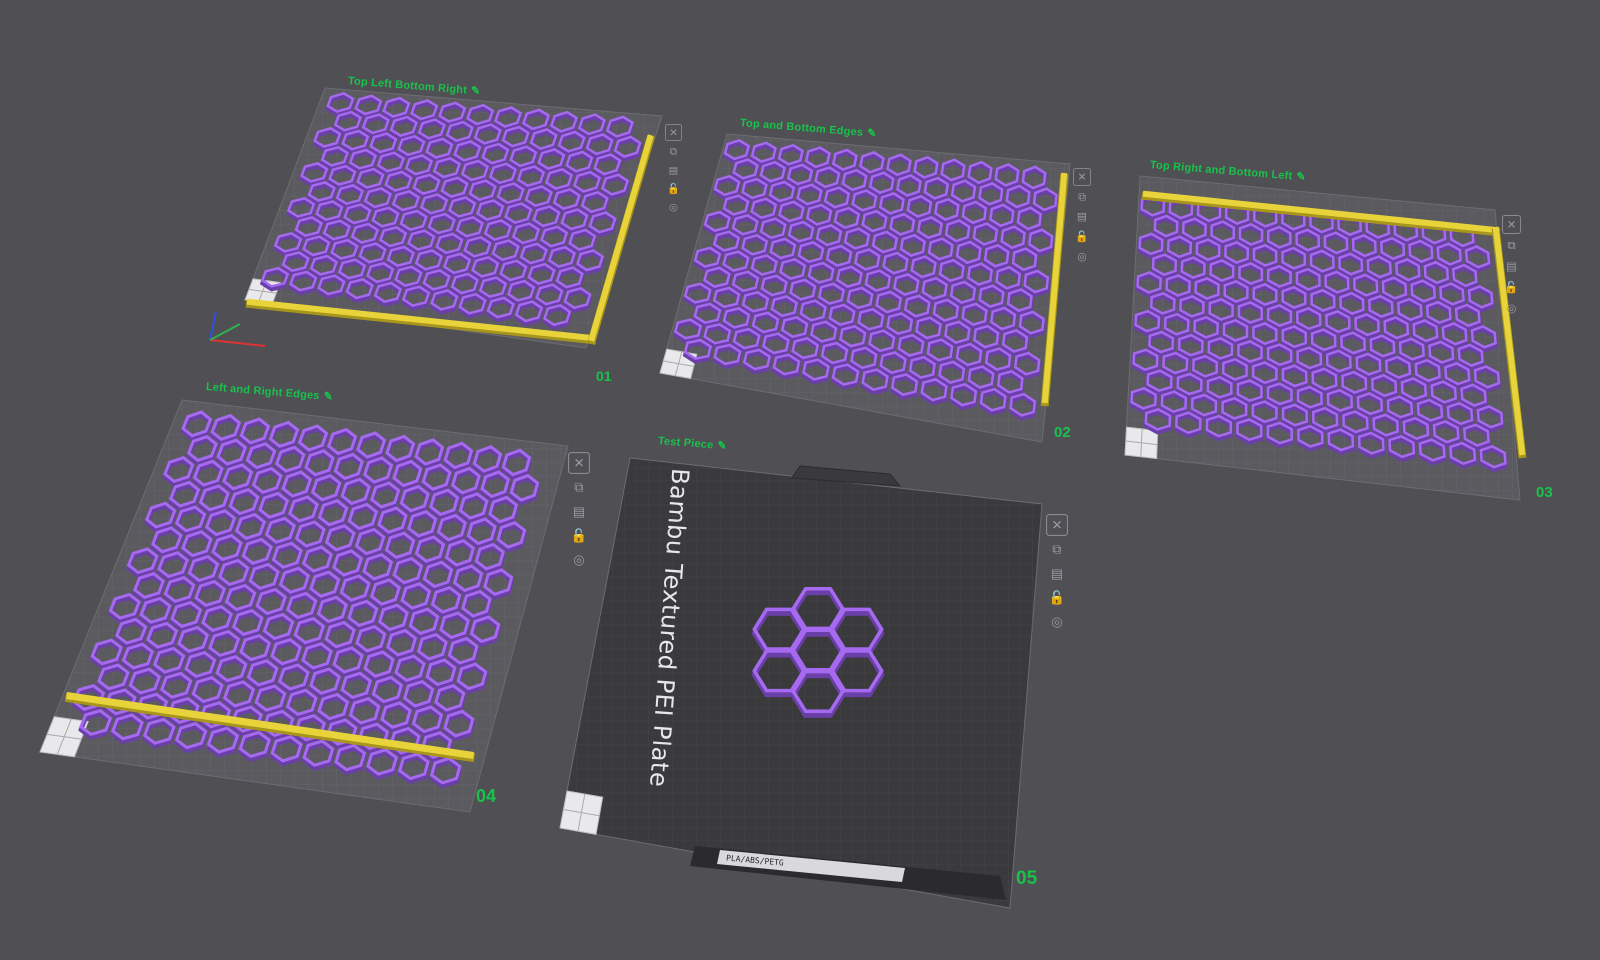  What do you see at coordinates (1544, 492) in the screenshot?
I see `plate-number-3: 03` at bounding box center [1544, 492].